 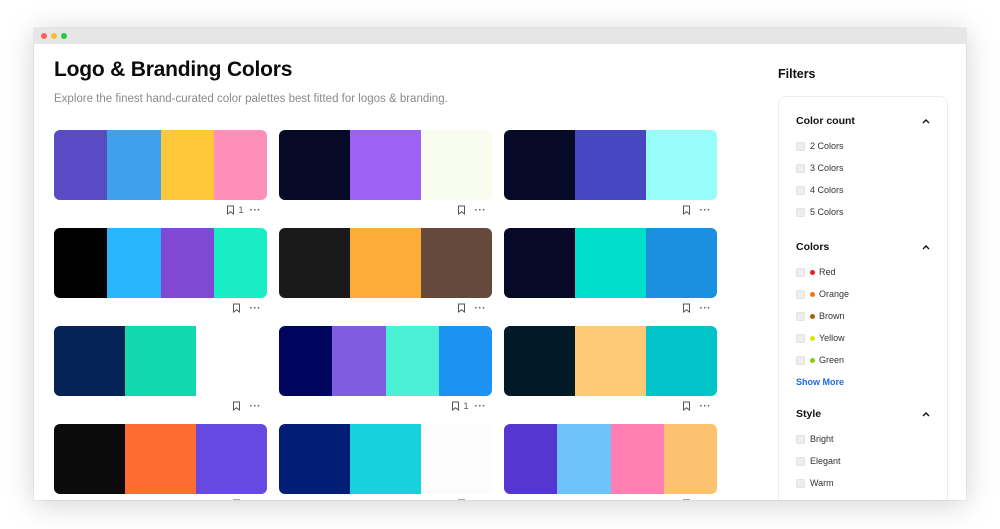 What do you see at coordinates (863, 247) in the screenshot?
I see `filter-section-toggle: Colors` at bounding box center [863, 247].